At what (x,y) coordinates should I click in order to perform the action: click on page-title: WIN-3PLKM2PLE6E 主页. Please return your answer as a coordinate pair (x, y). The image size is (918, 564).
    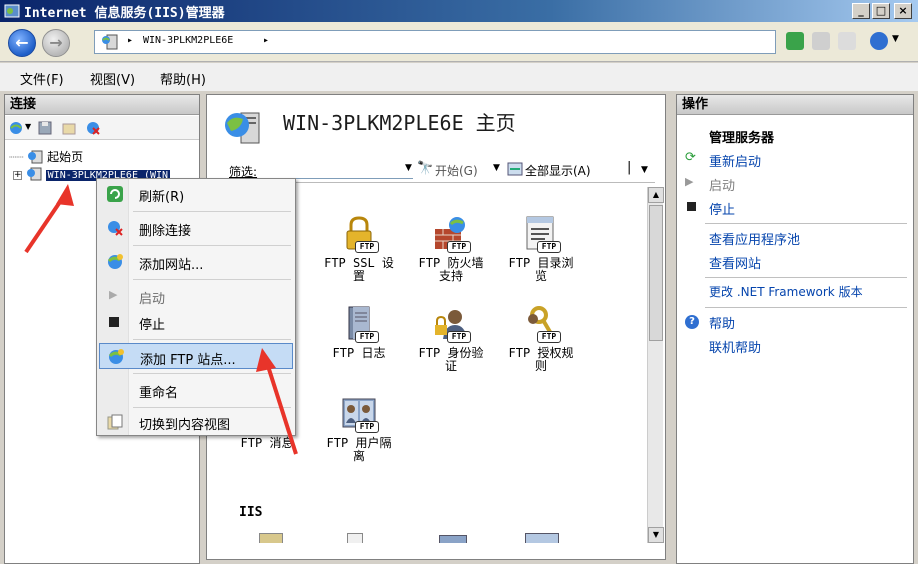
    Looking at the image, I should click on (399, 123).